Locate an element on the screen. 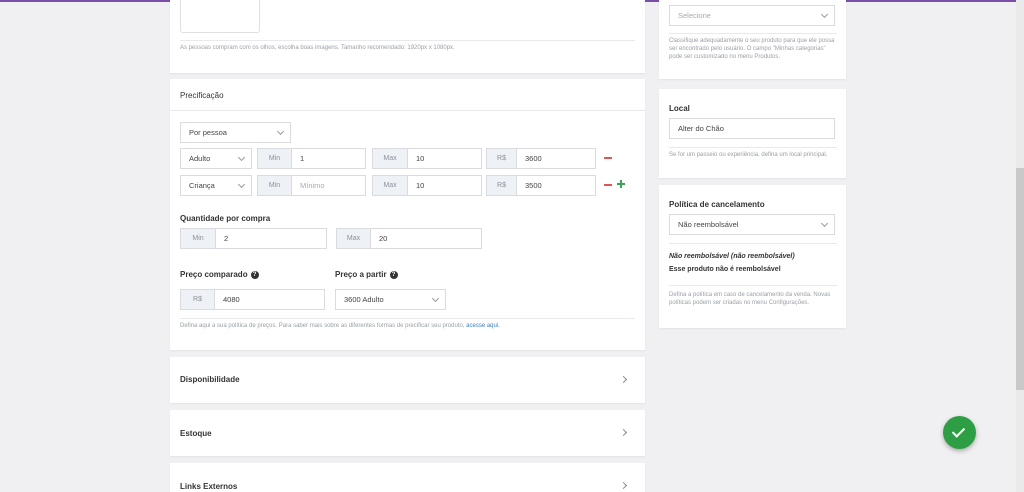 This screenshot has height=492, width=1024. cancellation-select: Não reembolsável is located at coordinates (752, 224).